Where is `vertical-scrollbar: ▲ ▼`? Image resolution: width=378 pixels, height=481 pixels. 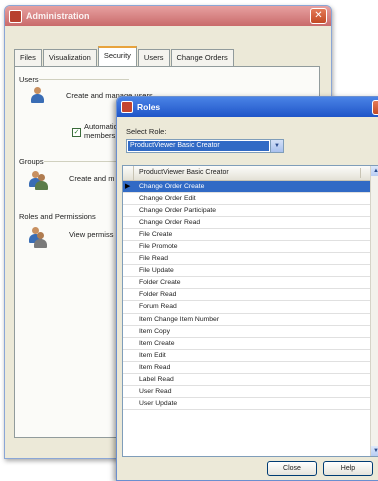 vertical-scrollbar: ▲ ▼ is located at coordinates (374, 311).